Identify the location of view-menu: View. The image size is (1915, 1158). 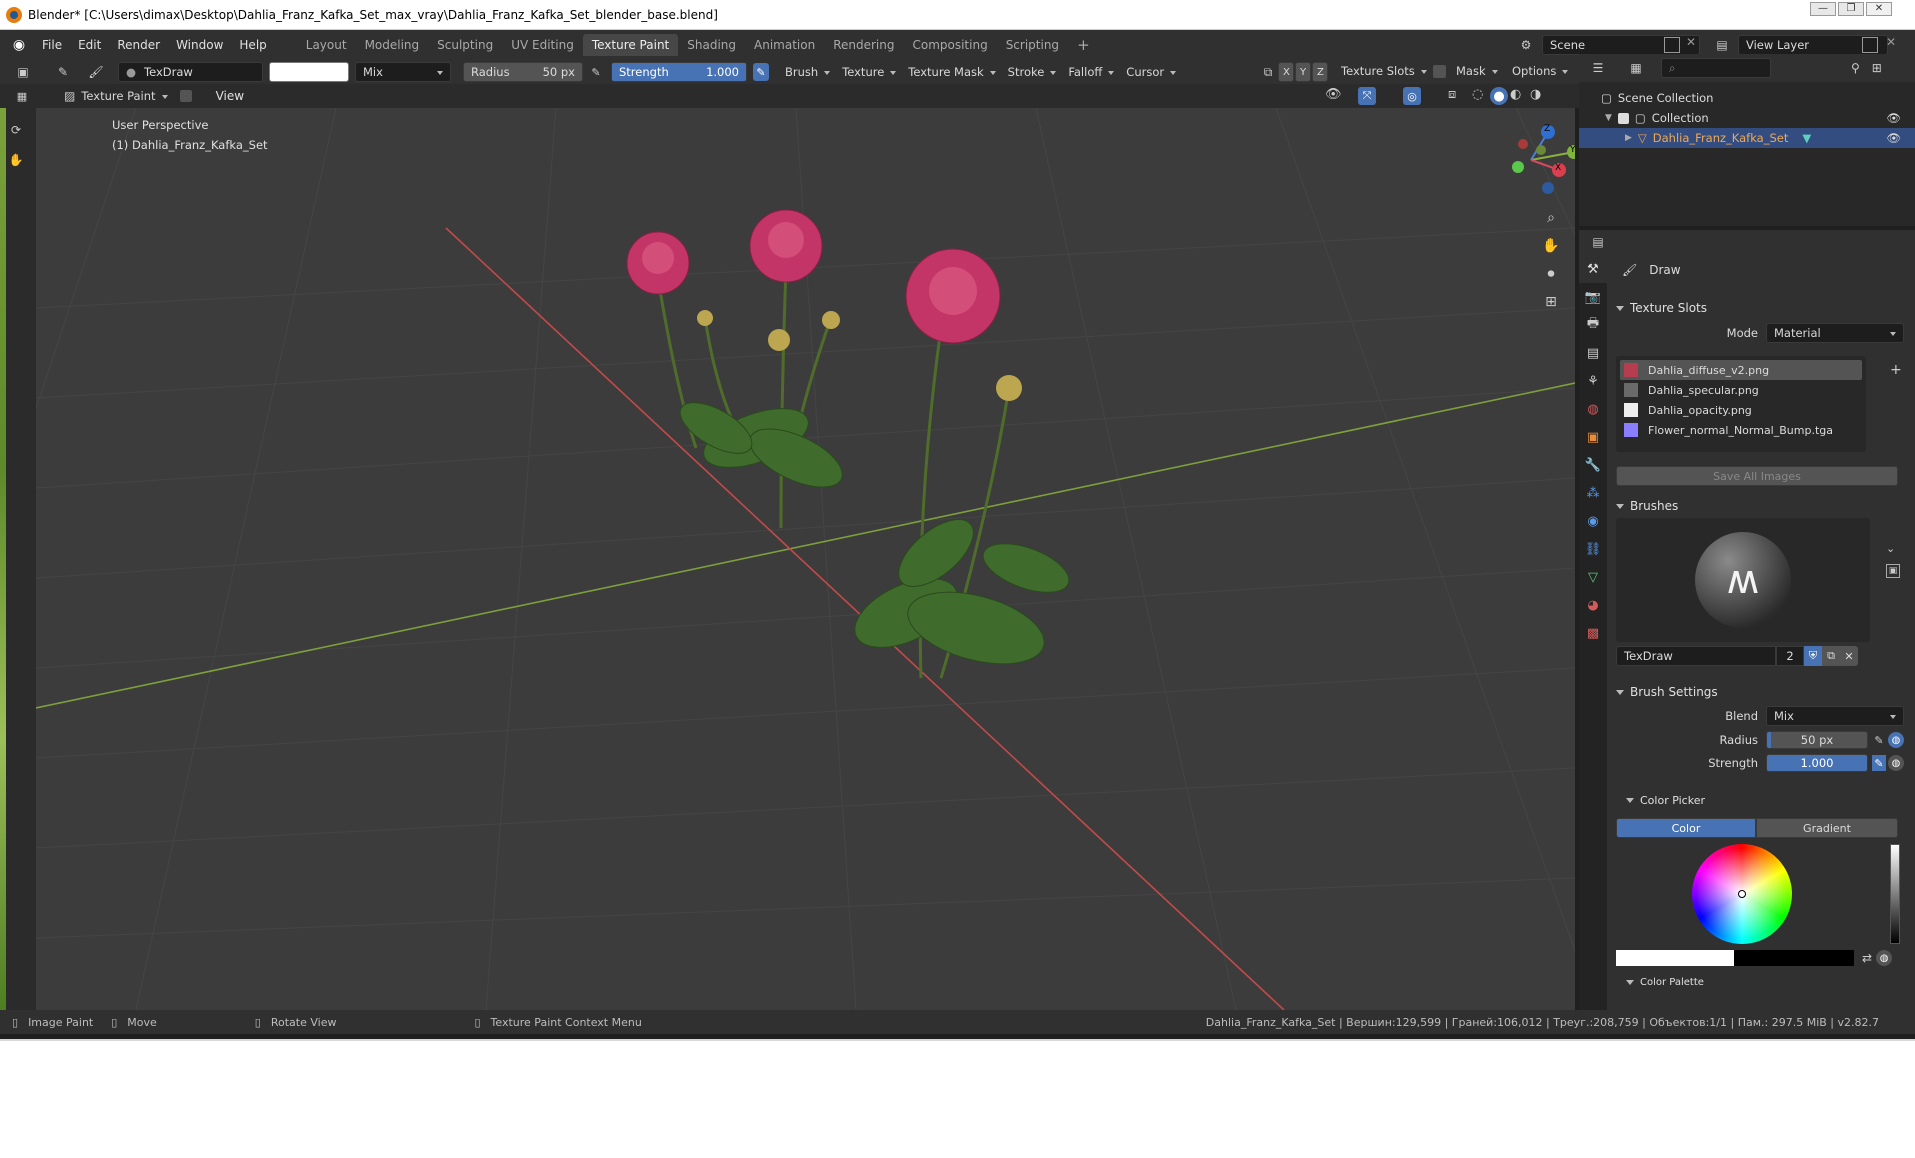
(230, 96).